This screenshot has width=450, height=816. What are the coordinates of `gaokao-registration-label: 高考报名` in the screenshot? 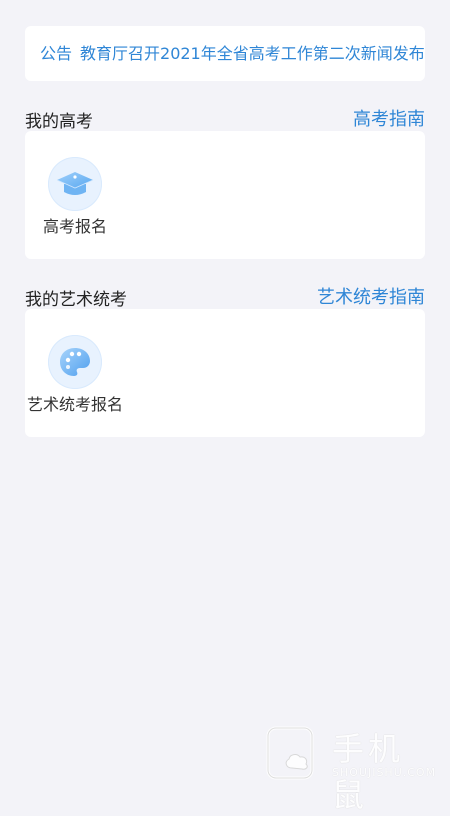 It's located at (74, 226).